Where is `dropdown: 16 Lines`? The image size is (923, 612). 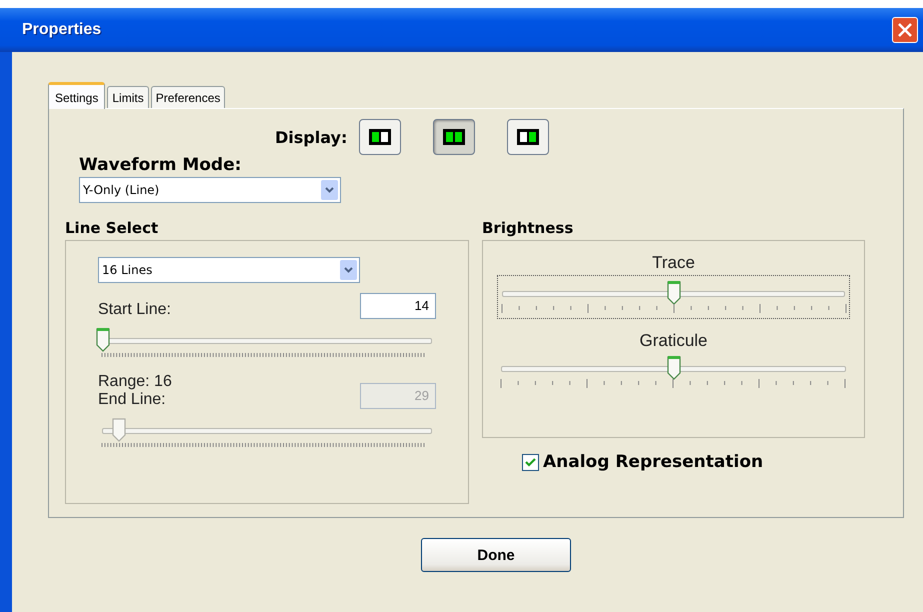
dropdown: 16 Lines is located at coordinates (229, 270).